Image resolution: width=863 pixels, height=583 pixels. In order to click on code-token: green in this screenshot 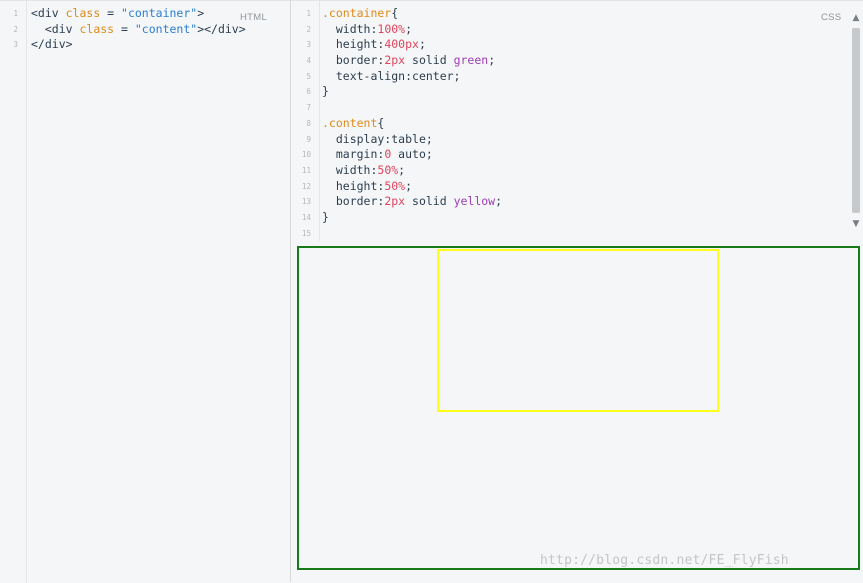, I will do `click(471, 60)`.